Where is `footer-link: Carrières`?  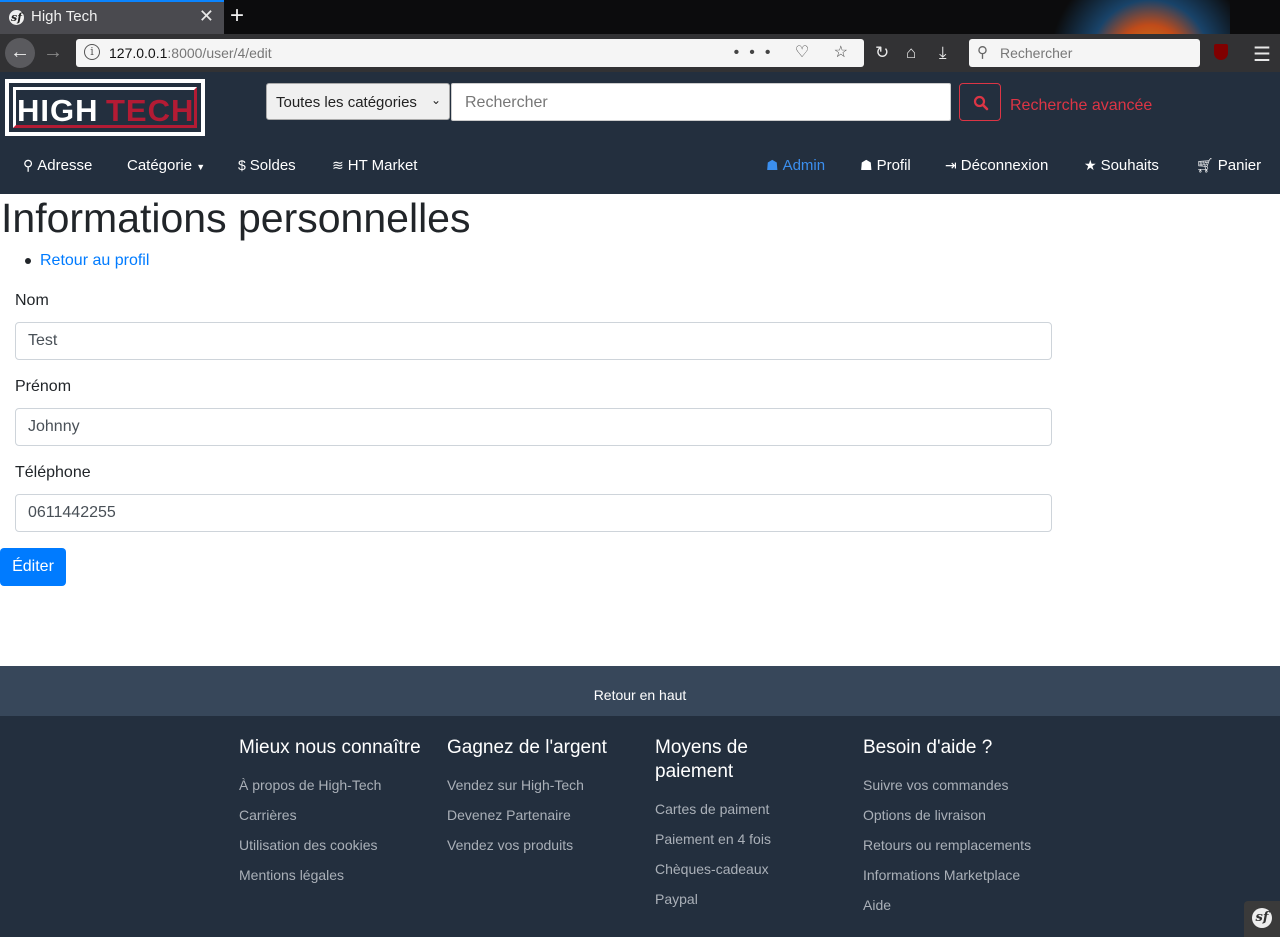
footer-link: Carrières is located at coordinates (334, 815).